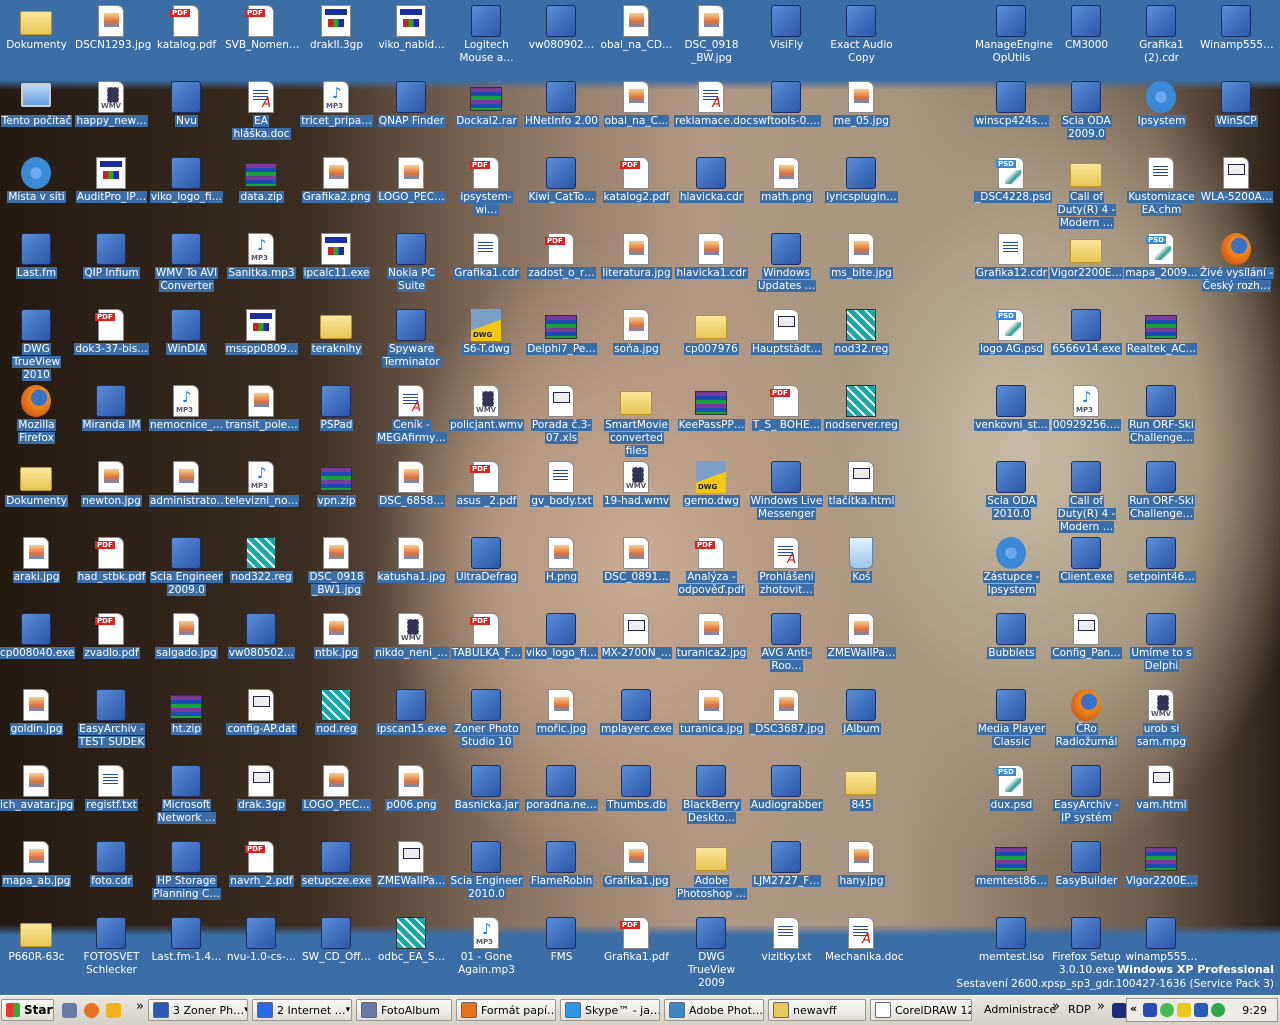 The image size is (1280, 1025). What do you see at coordinates (1079, 1009) in the screenshot?
I see `toolbar-rdp: RDP` at bounding box center [1079, 1009].